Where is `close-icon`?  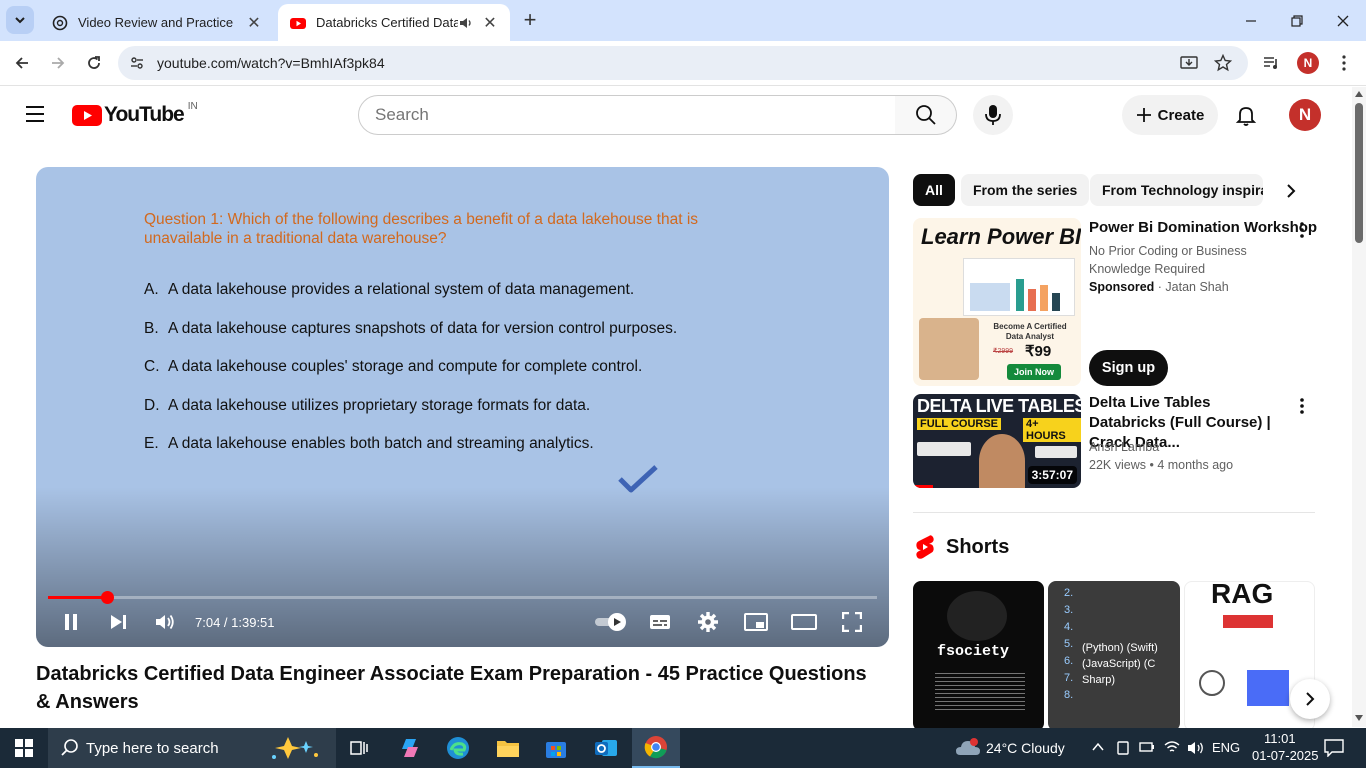 close-icon is located at coordinates (1343, 20).